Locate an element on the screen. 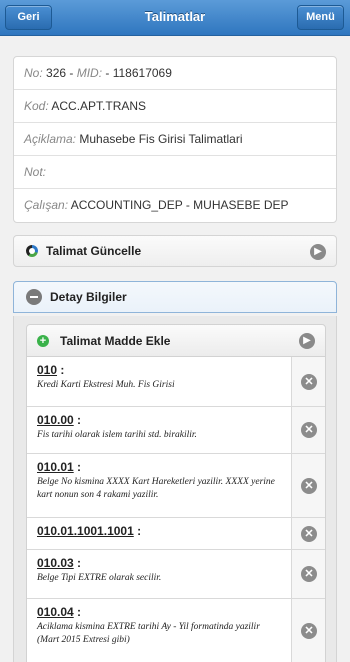 The width and height of the screenshot is (350, 662). aciklama-label: Açiklama: is located at coordinates (50, 139).